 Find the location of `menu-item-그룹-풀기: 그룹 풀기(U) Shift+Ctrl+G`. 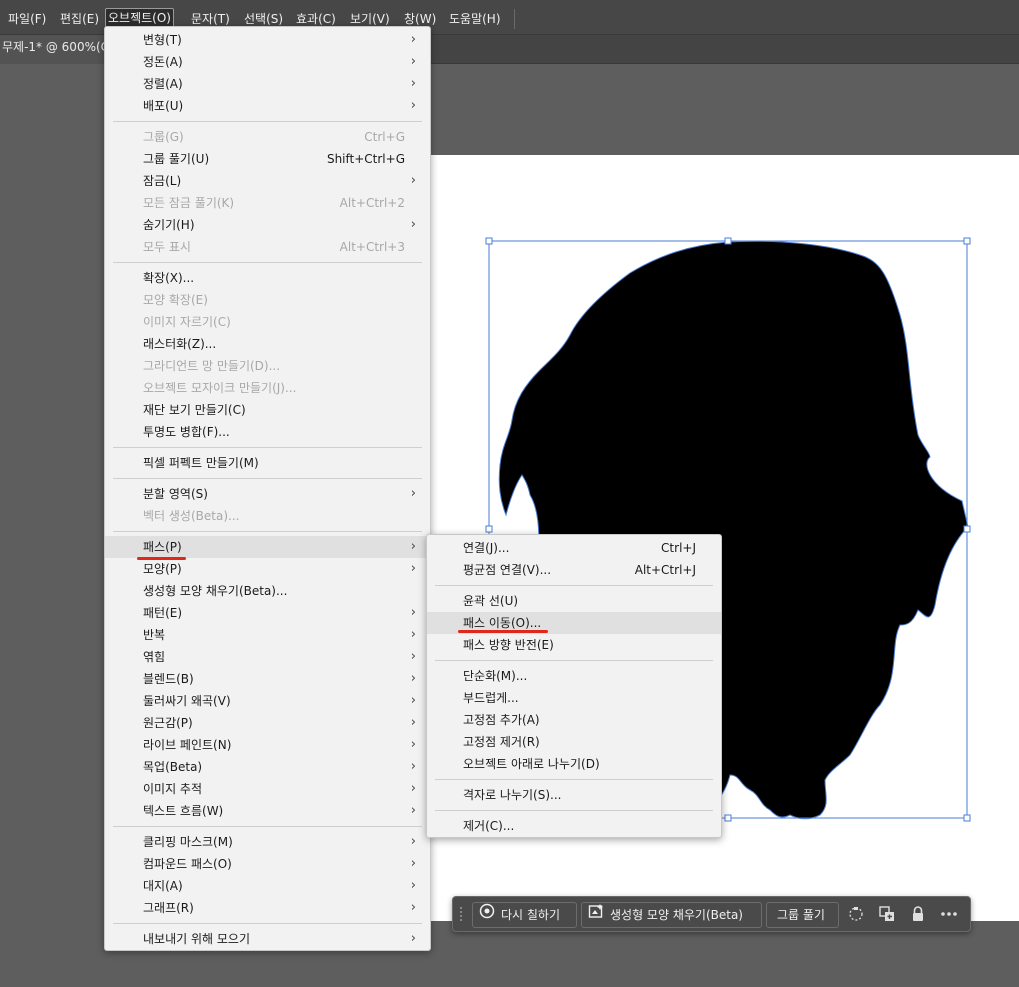

menu-item-그룹-풀기: 그룹 풀기(U) Shift+Ctrl+G is located at coordinates (267, 159).